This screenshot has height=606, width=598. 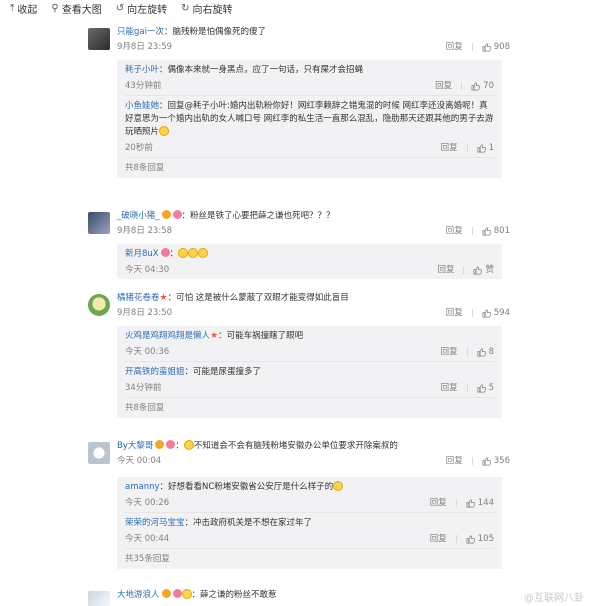 What do you see at coordinates (140, 32) in the screenshot?
I see `comment-username: 只能gai一次` at bounding box center [140, 32].